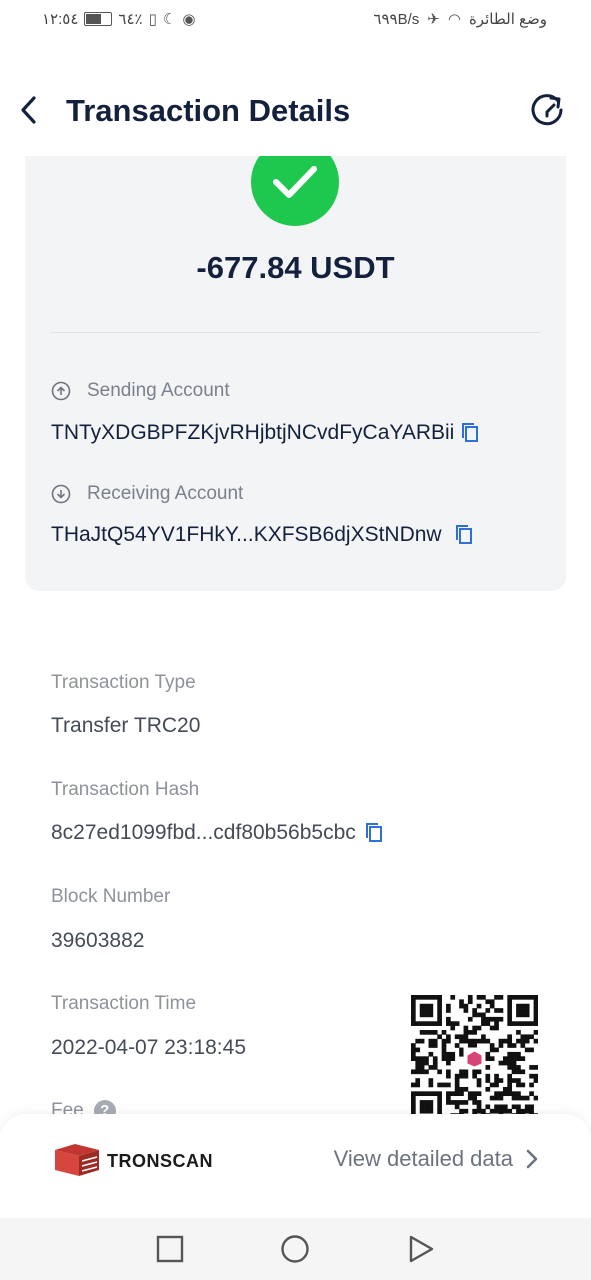  What do you see at coordinates (295, 1166) in the screenshot?
I see `tronscan-footer: TRONSCAN View detailed data` at bounding box center [295, 1166].